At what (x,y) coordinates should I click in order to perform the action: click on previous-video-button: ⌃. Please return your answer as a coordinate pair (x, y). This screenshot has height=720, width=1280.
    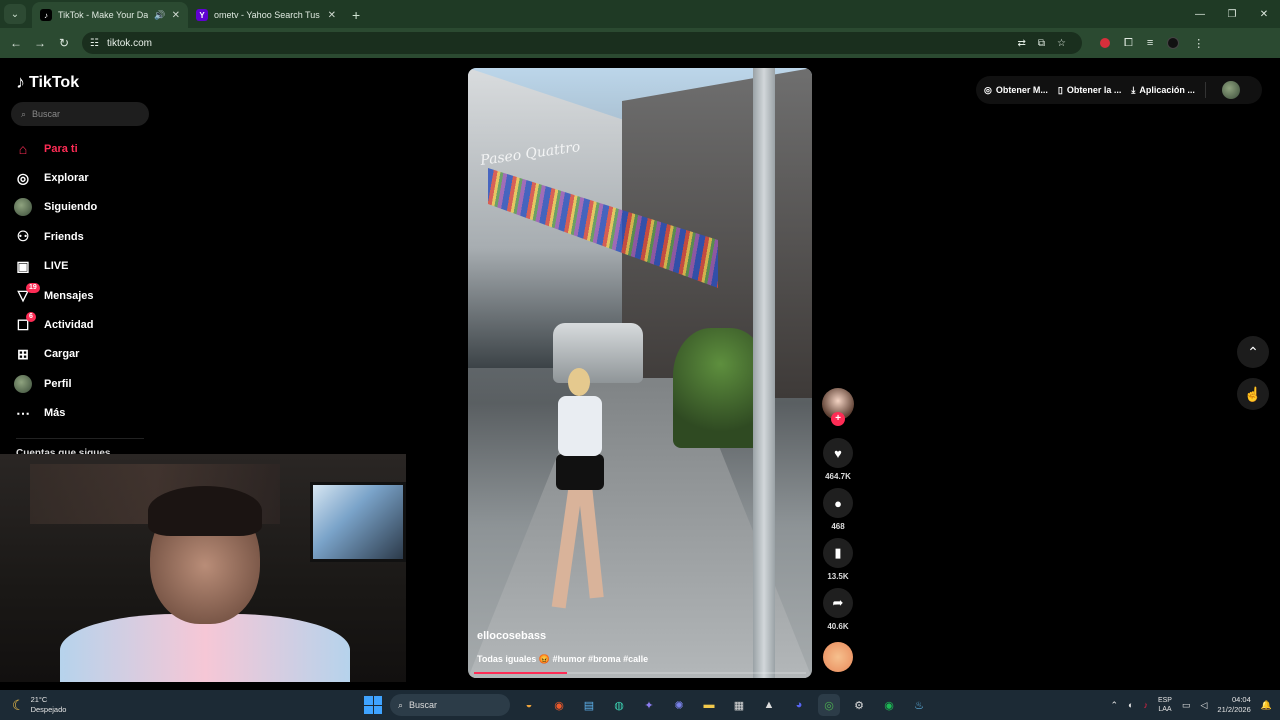
    Looking at the image, I should click on (1253, 352).